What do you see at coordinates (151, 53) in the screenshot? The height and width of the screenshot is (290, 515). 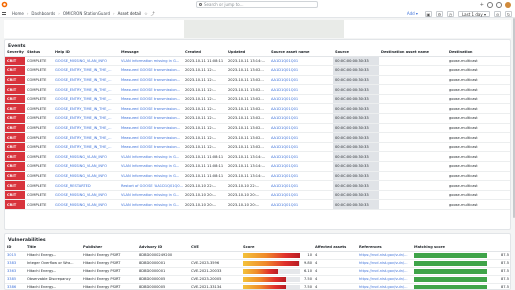 I see `events-column-header: Message` at bounding box center [151, 53].